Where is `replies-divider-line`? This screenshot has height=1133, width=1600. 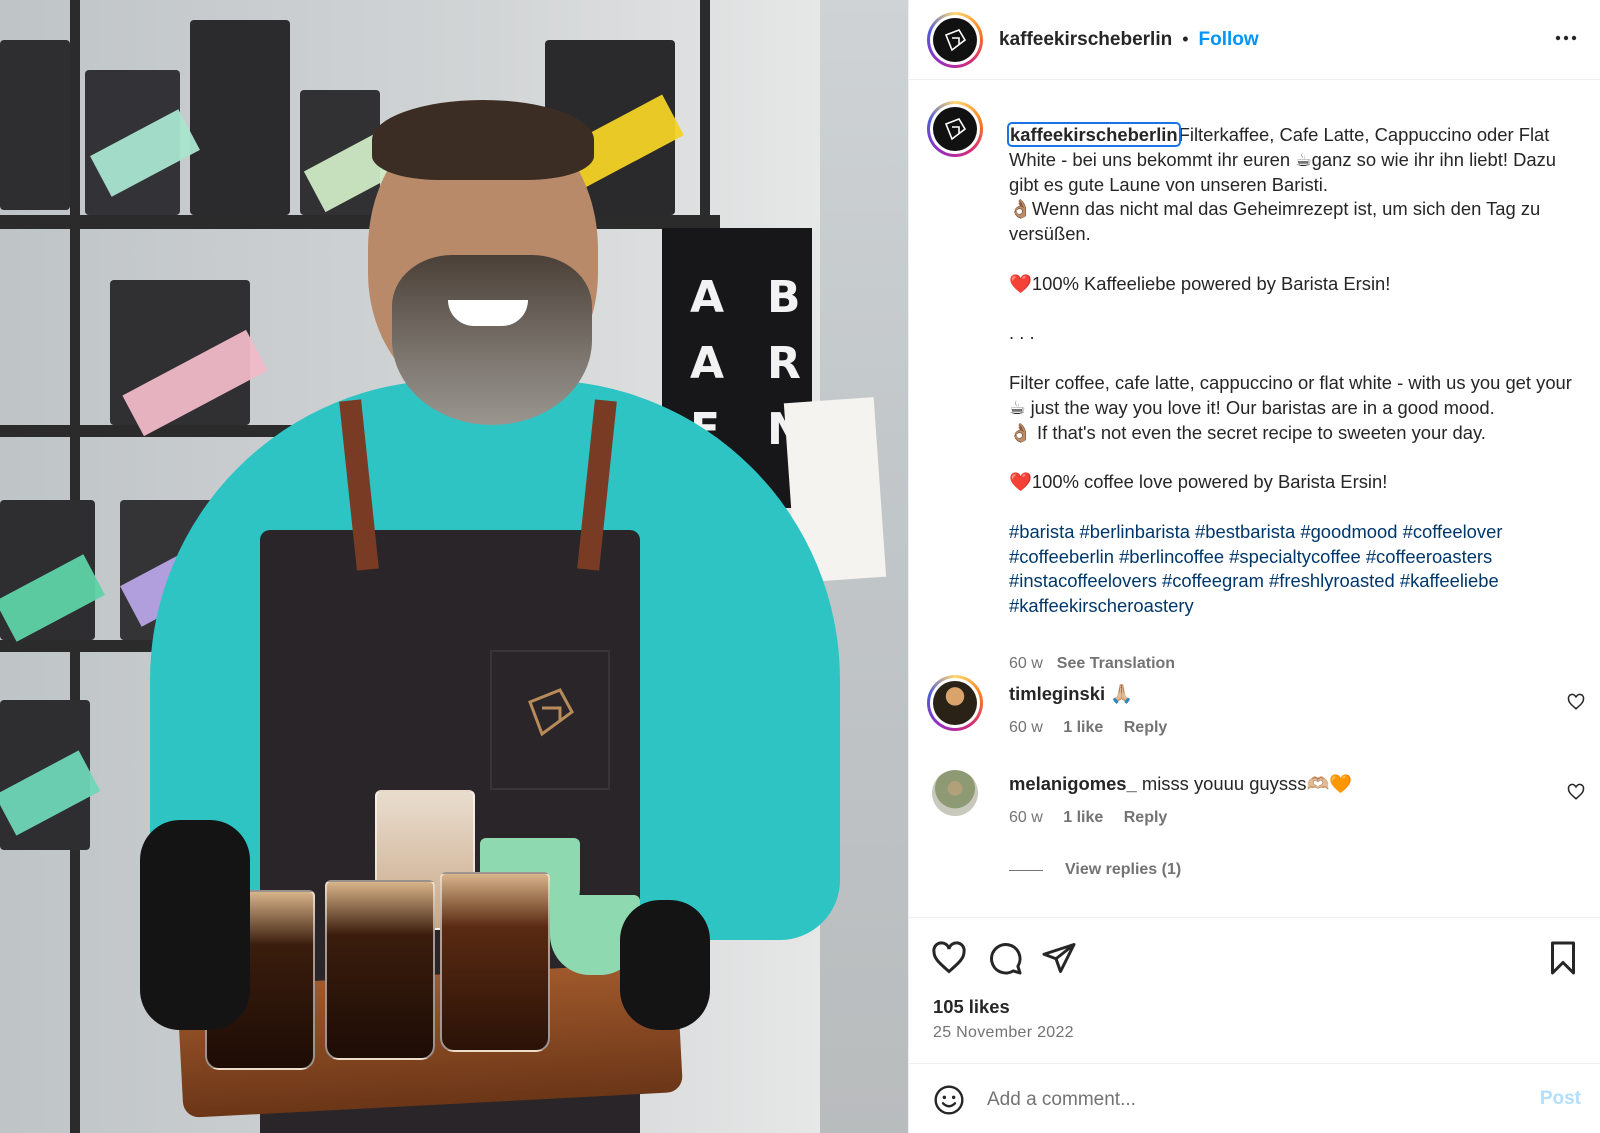 replies-divider-line is located at coordinates (1026, 870).